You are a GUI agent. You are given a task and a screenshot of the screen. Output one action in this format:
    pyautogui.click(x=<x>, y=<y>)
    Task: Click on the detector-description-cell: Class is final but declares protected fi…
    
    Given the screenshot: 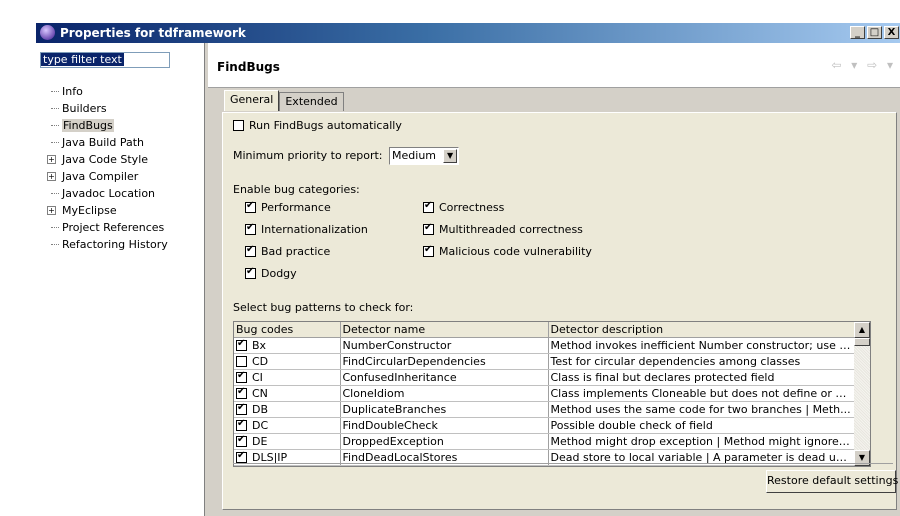 What is the action you would take?
    pyautogui.click(x=701, y=377)
    